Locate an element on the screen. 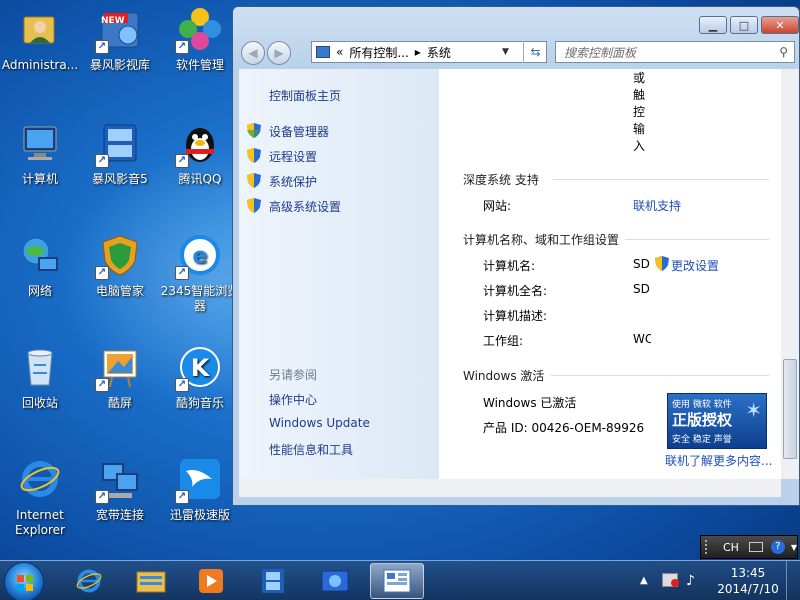 Image resolution: width=800 pixels, height=600 pixels. action-center-link: 操作中心 is located at coordinates (293, 399).